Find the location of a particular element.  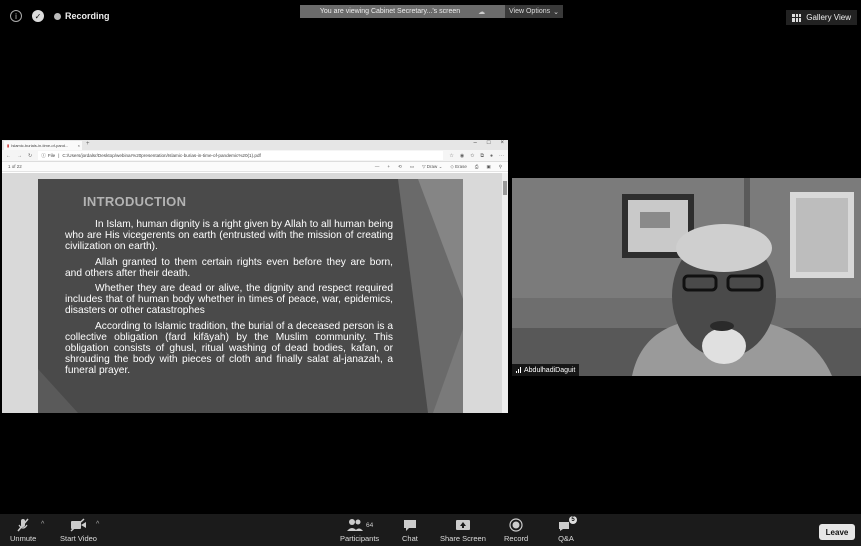

gallery-view-label: Gallery View is located at coordinates (828, 17).